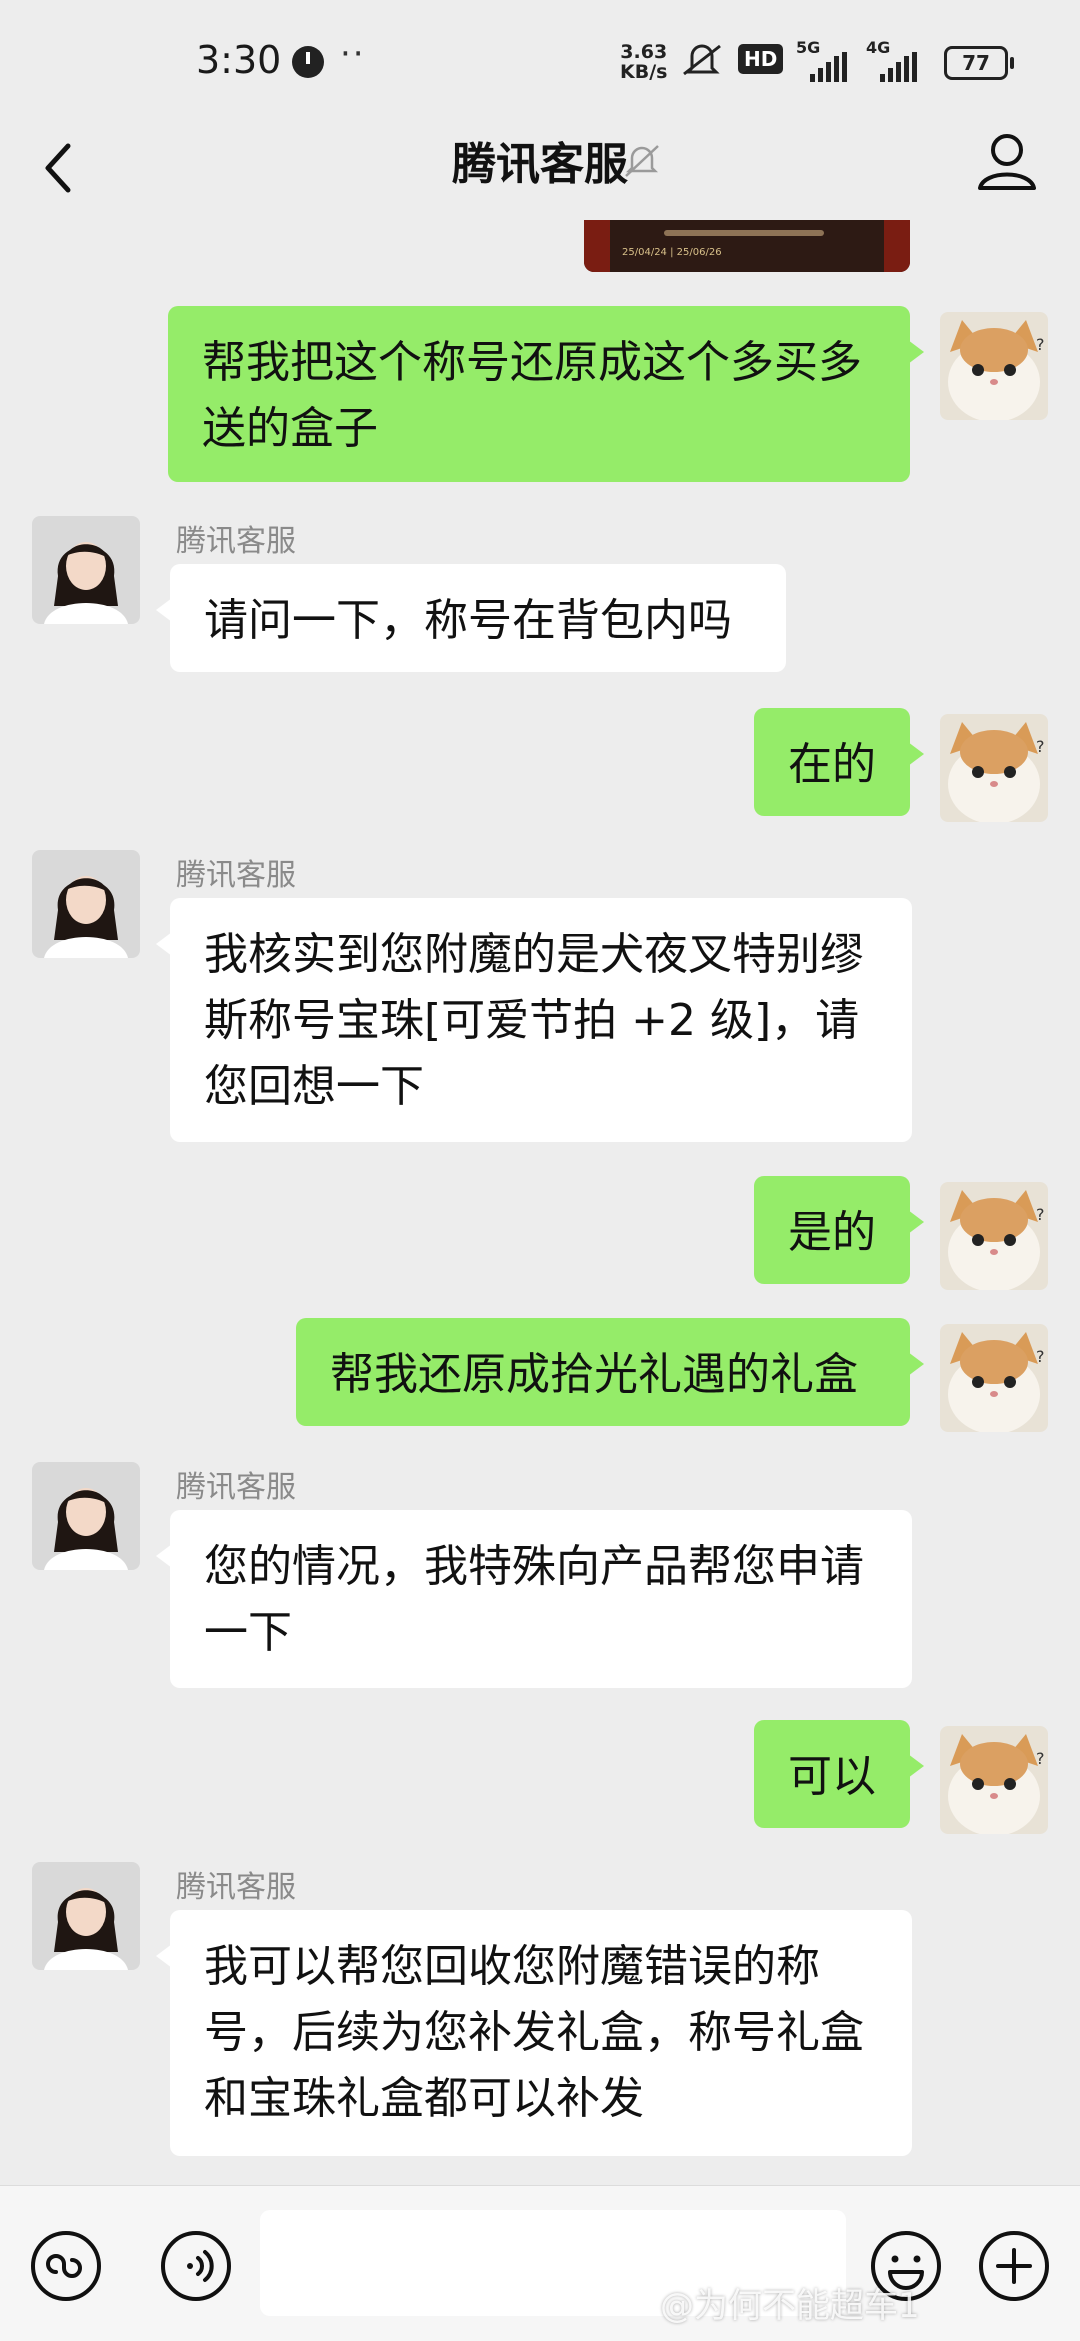 The width and height of the screenshot is (1080, 2341). What do you see at coordinates (196, 2266) in the screenshot?
I see `voice-icon` at bounding box center [196, 2266].